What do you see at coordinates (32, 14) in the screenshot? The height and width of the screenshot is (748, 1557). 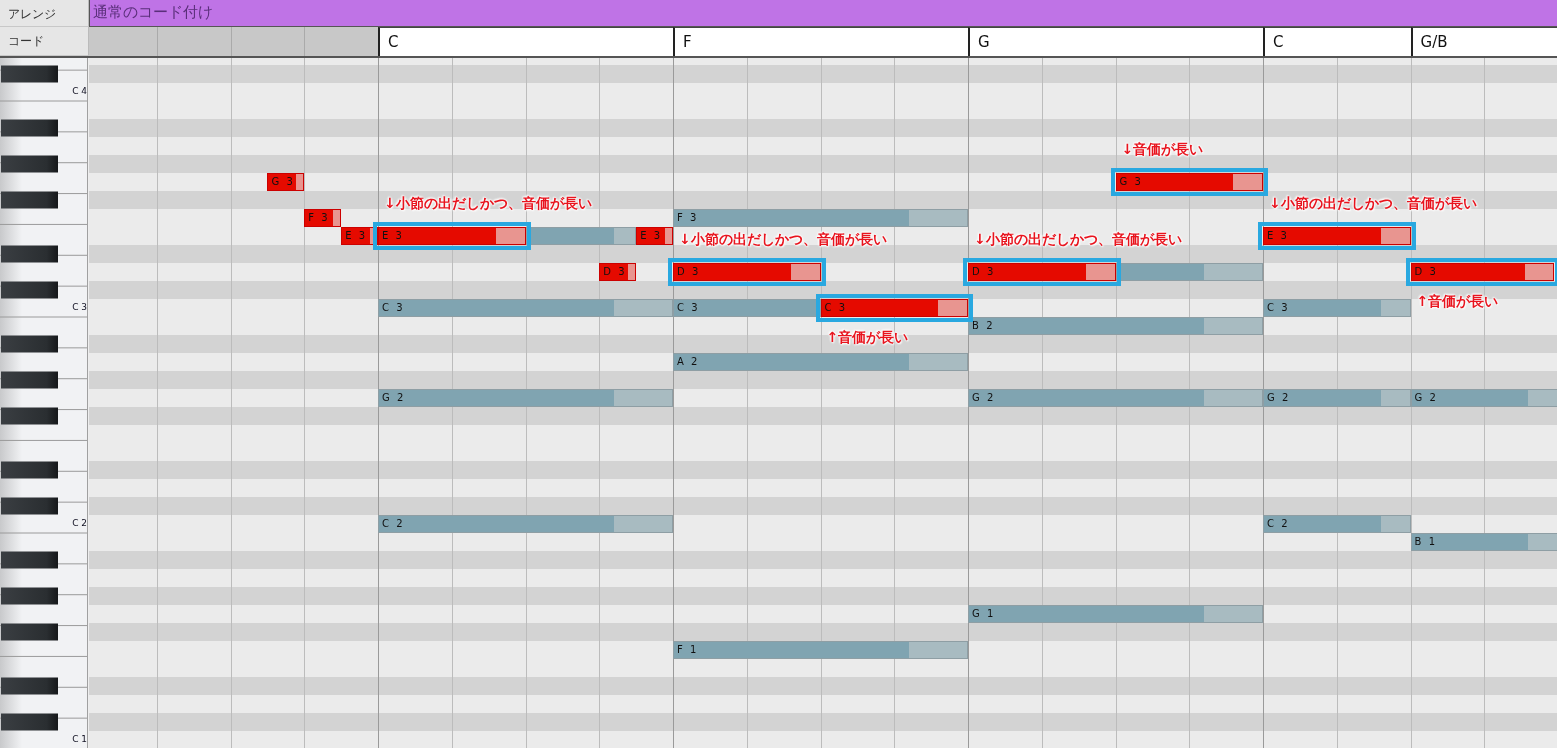 I see `track-label: アレンジ` at bounding box center [32, 14].